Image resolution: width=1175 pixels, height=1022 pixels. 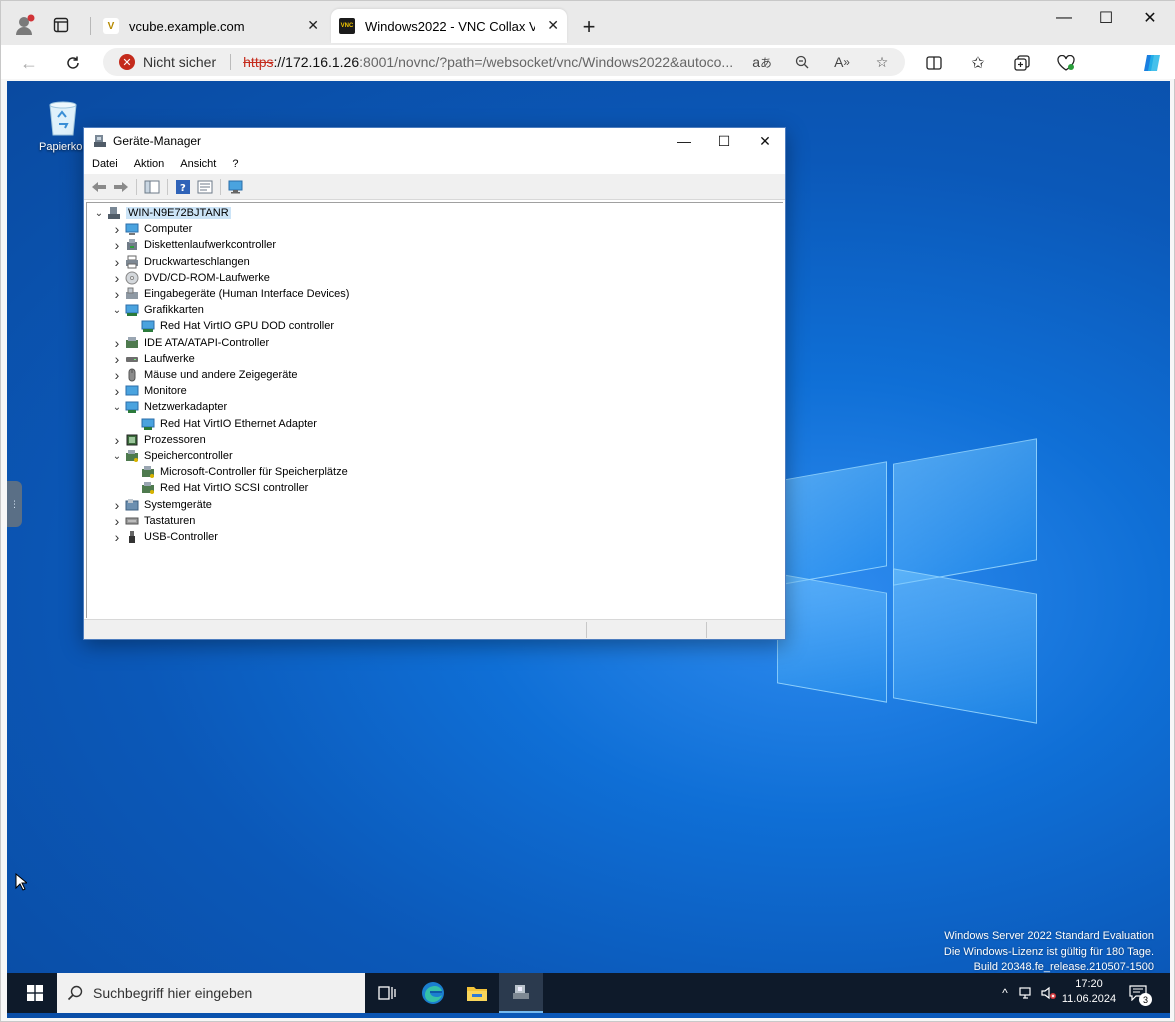 I want to click on taskbar-clock: 17:20 11.06.2024, so click(x=1089, y=992).